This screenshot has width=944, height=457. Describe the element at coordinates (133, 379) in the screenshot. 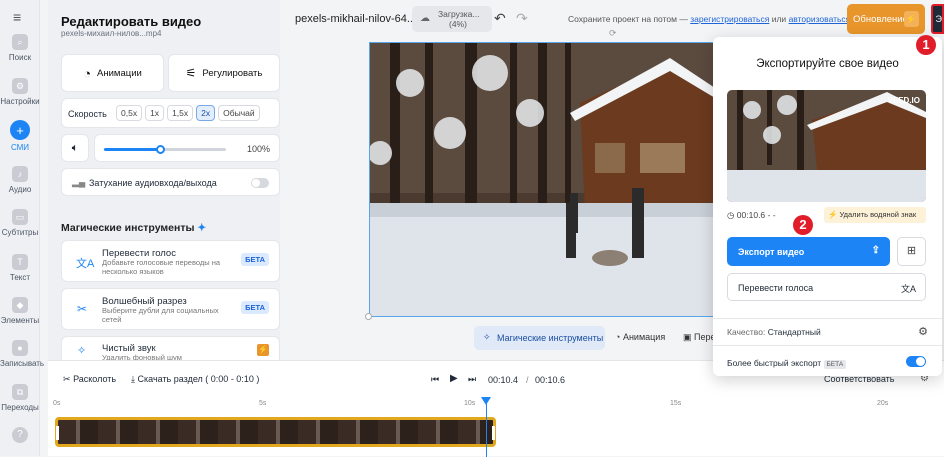

I see `download-icon: ⤓` at that location.